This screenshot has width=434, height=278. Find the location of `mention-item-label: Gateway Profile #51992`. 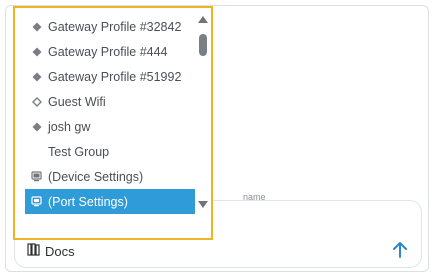

mention-item-label: Gateway Profile #51992 is located at coordinates (115, 76).